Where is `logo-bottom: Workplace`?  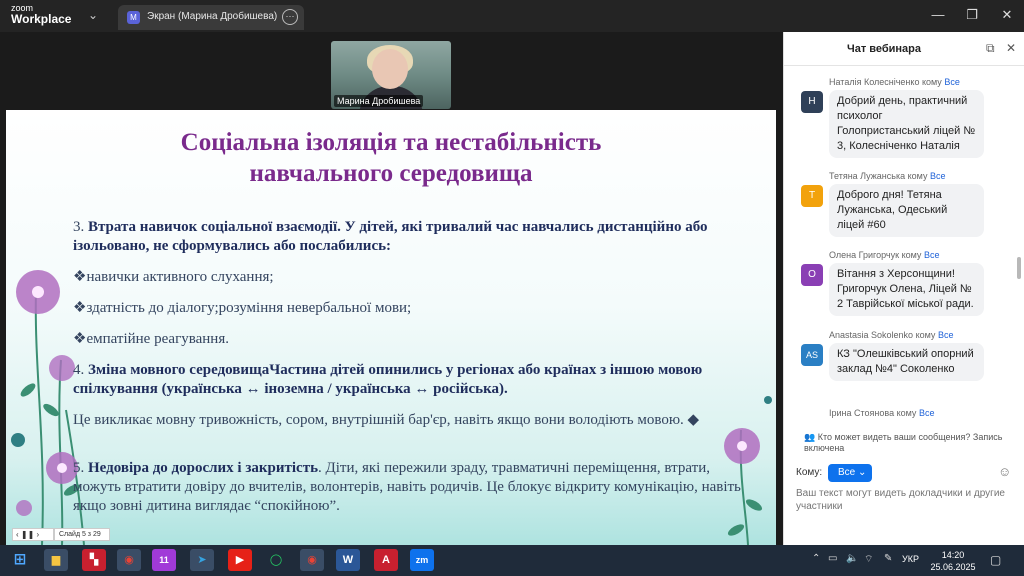 logo-bottom: Workplace is located at coordinates (41, 19).